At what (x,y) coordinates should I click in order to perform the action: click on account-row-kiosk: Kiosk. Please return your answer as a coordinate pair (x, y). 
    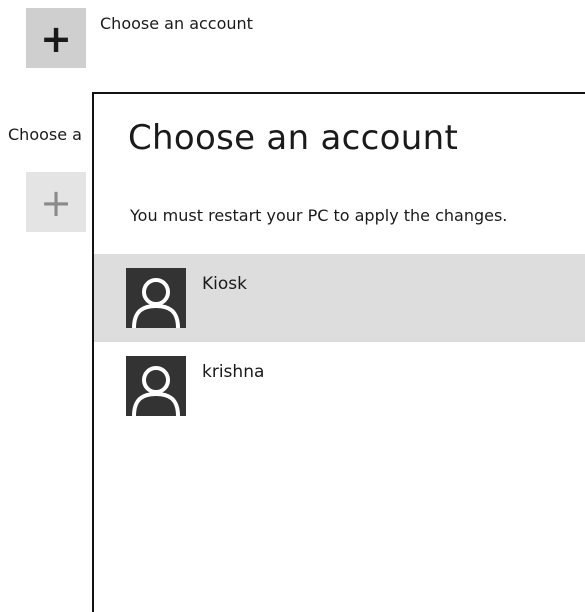
    Looking at the image, I should click on (339, 298).